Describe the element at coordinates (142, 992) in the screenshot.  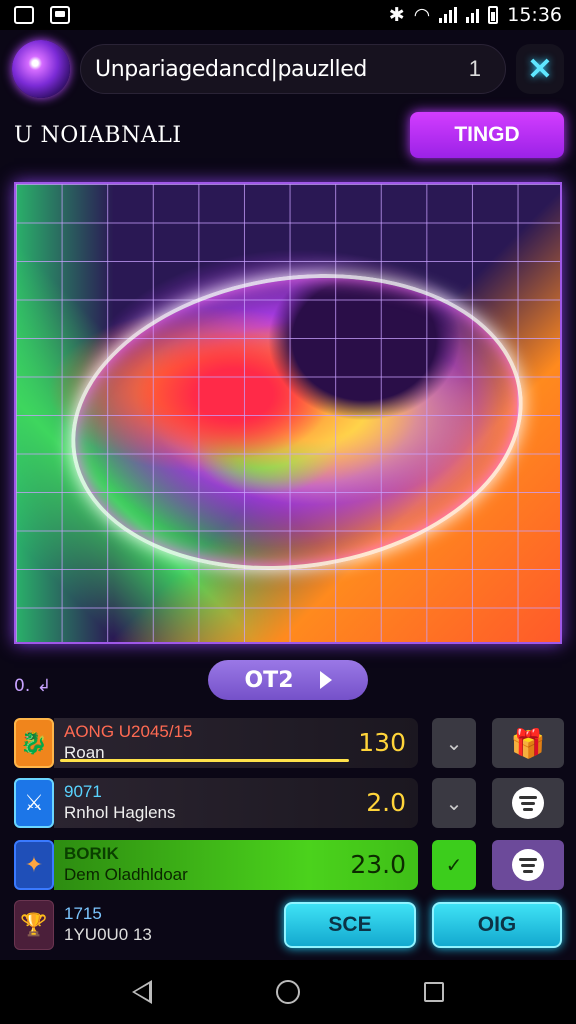
I see `back-icon` at that location.